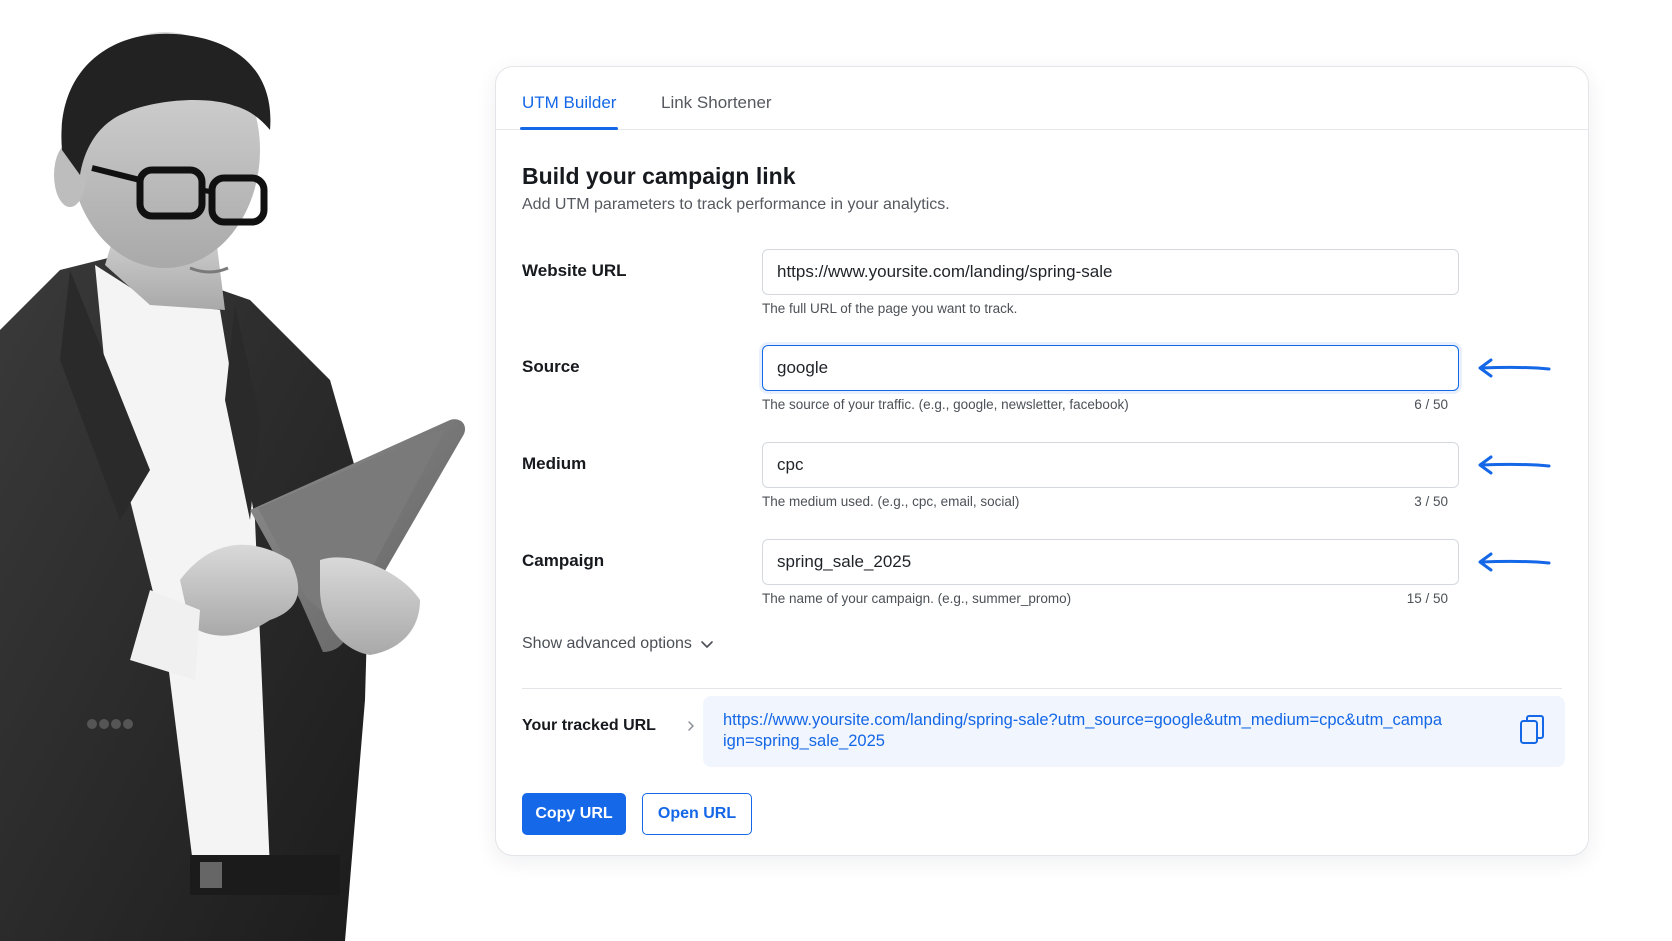 The height and width of the screenshot is (941, 1672). I want to click on chevron-right-icon, so click(691, 726).